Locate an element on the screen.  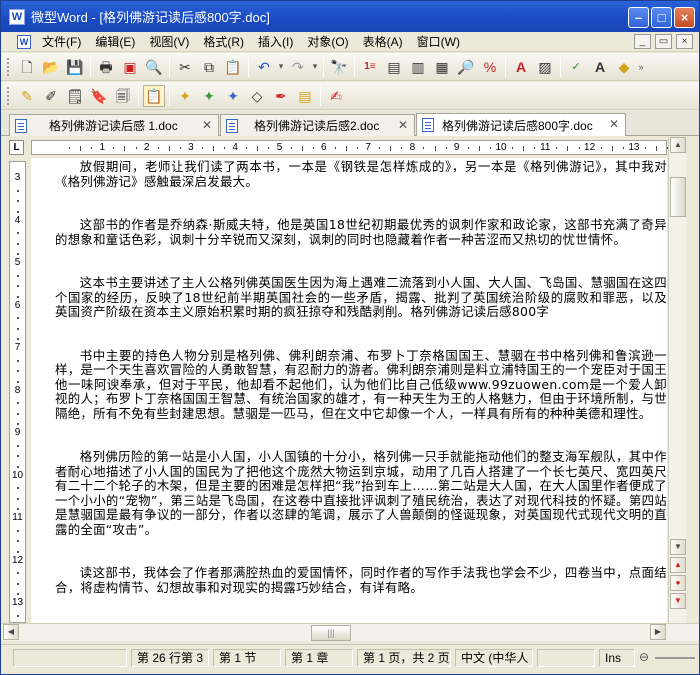
menu-edit: 编辑(E) is located at coordinates (115, 42).